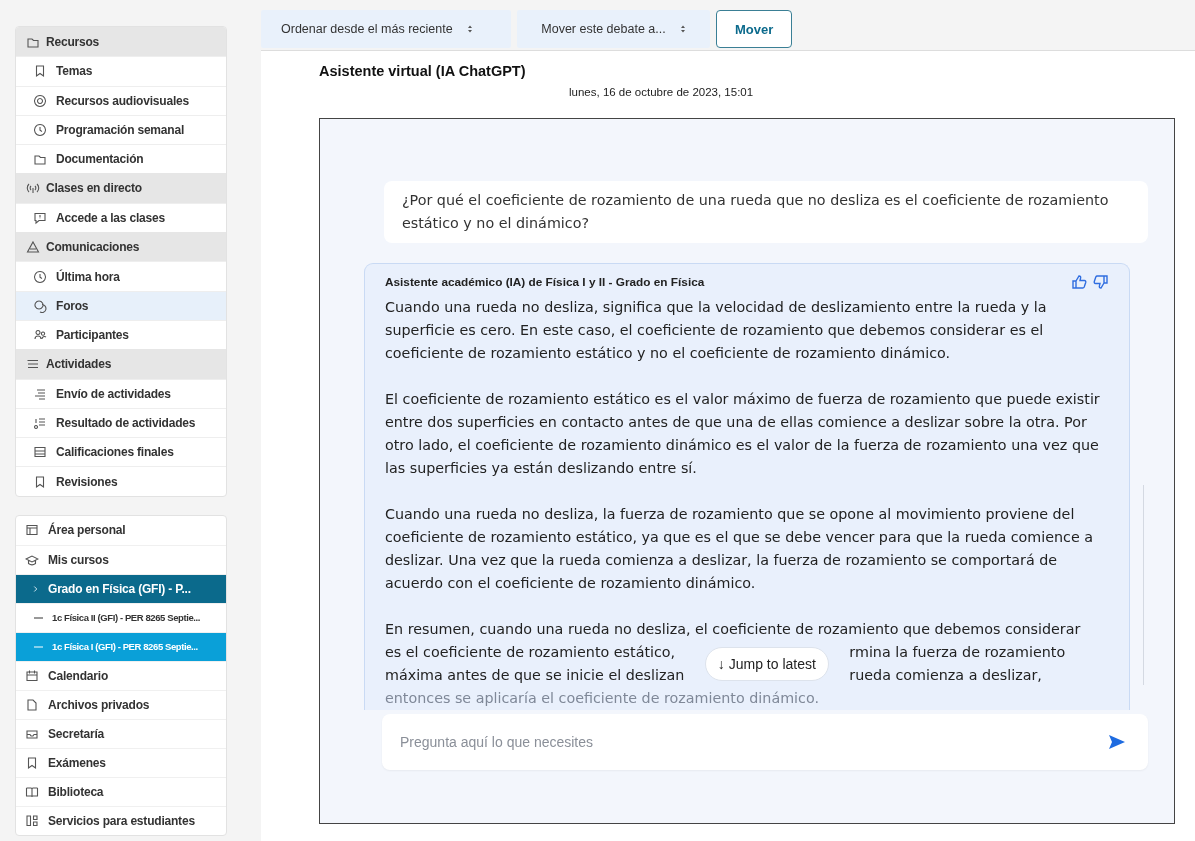 The height and width of the screenshot is (841, 1195). I want to click on sidebar-item: Resultado de actividades, so click(121, 422).